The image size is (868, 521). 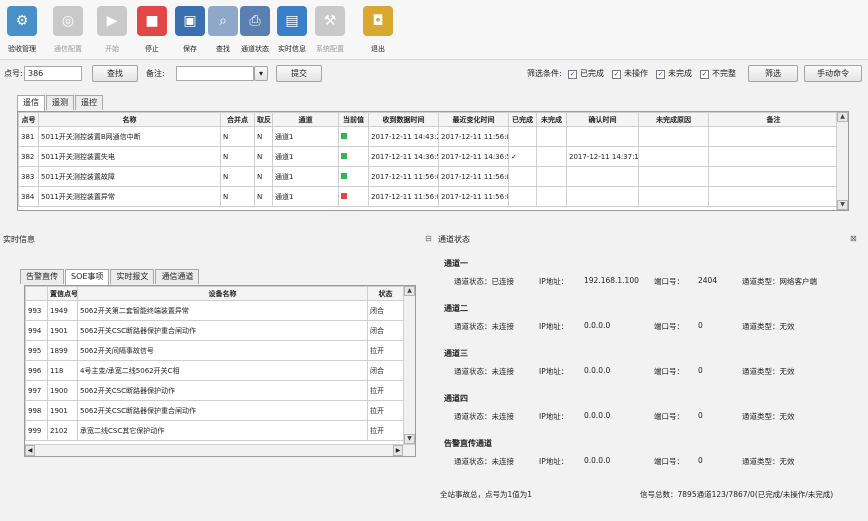 What do you see at coordinates (222, 293) in the screenshot?
I see `column-header: 设备名称` at bounding box center [222, 293].